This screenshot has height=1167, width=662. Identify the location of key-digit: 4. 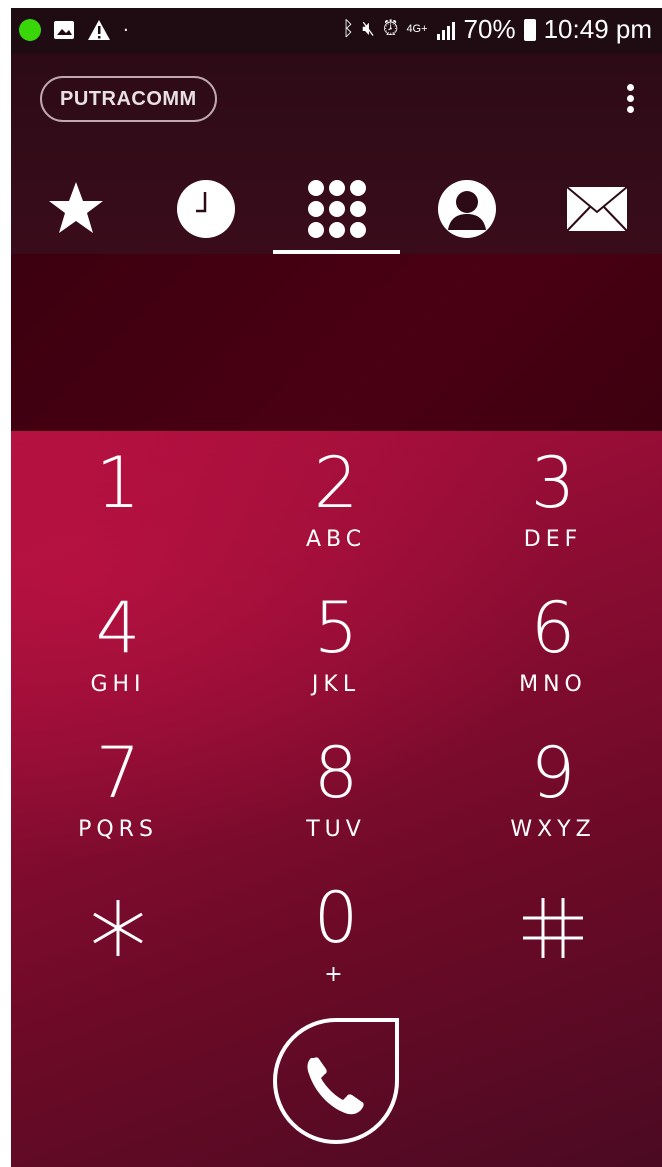
(118, 628).